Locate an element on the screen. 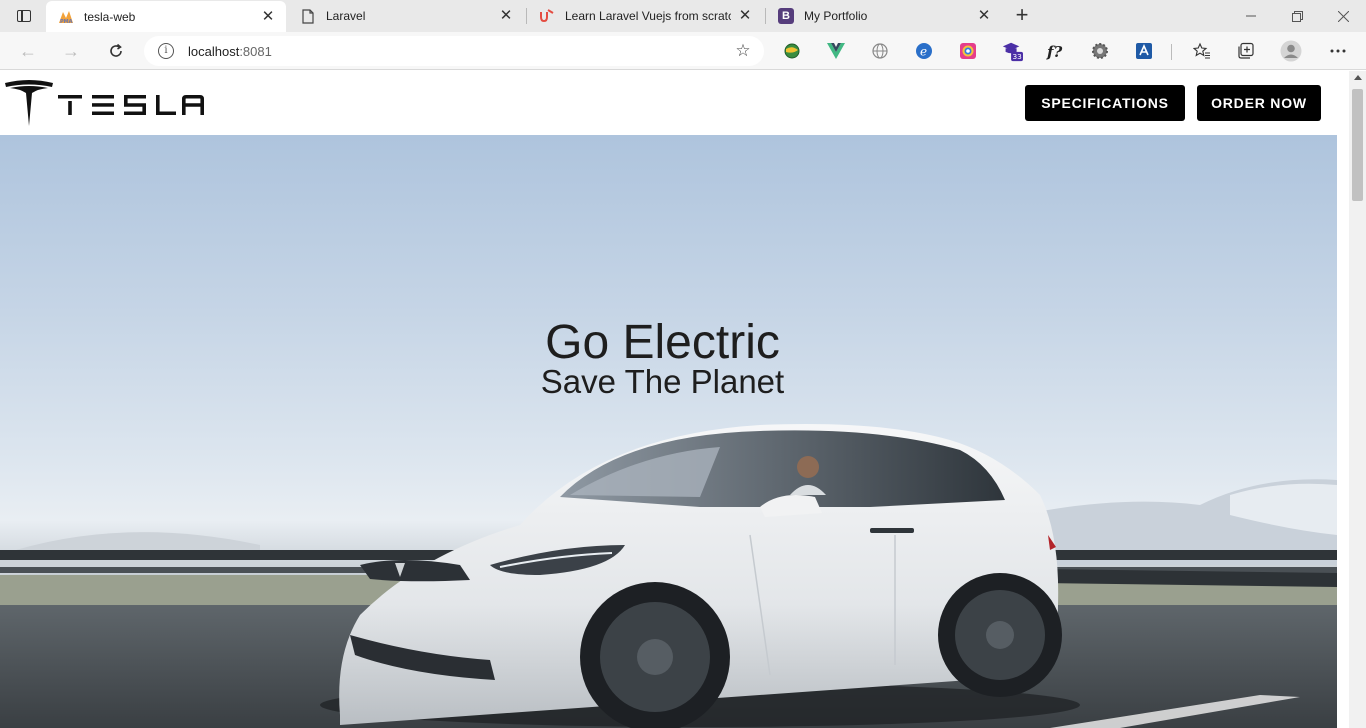 The height and width of the screenshot is (728, 1366). color-picker-icon is located at coordinates (968, 51).